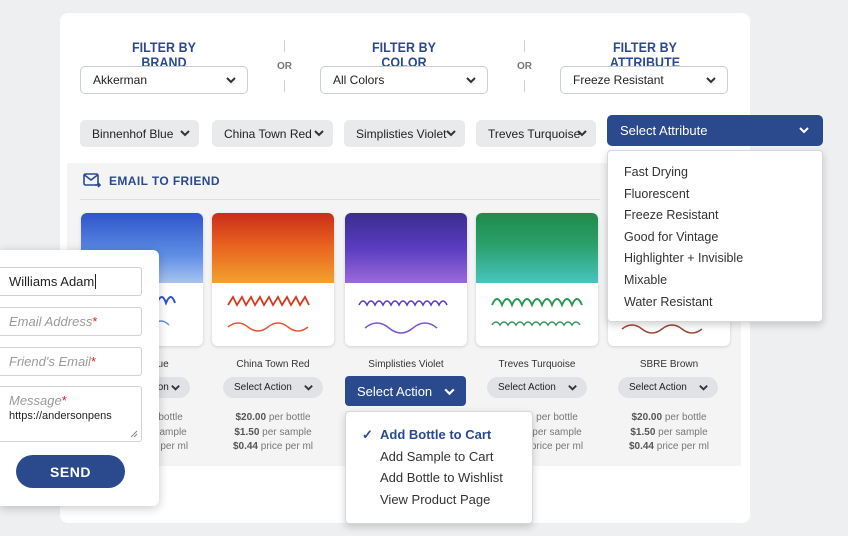  I want to click on friend-email-field: Friend's Email*, so click(71, 361).